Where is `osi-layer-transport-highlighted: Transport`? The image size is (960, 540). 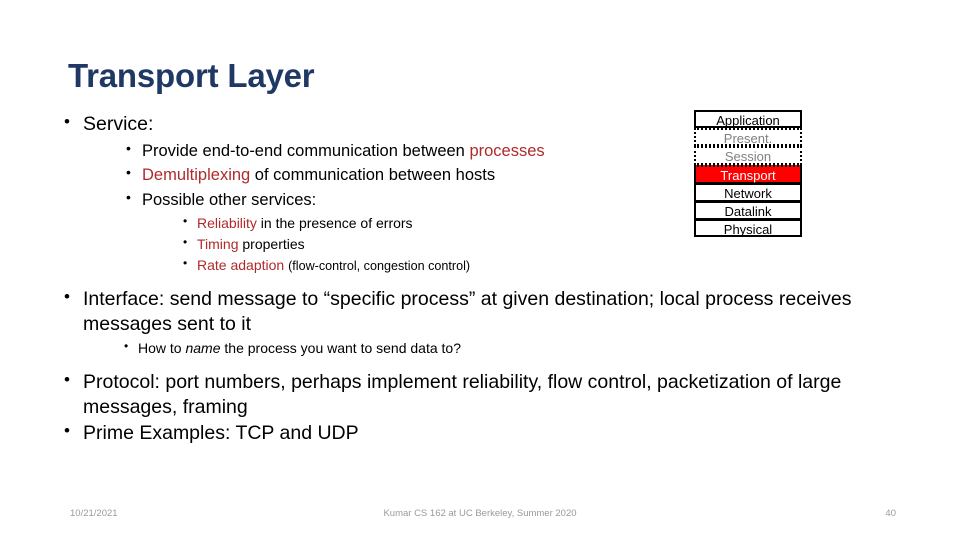 osi-layer-transport-highlighted: Transport is located at coordinates (748, 173).